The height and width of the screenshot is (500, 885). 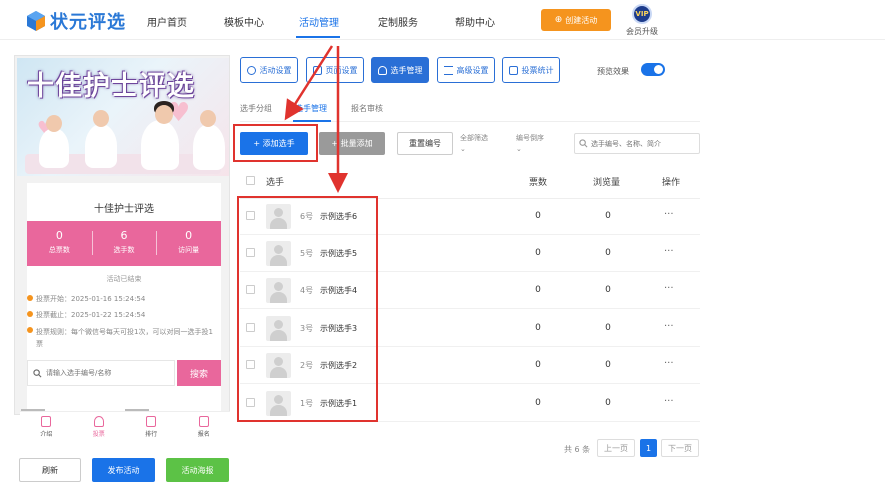 What do you see at coordinates (448, 70) in the screenshot?
I see `sliders-icon` at bounding box center [448, 70].